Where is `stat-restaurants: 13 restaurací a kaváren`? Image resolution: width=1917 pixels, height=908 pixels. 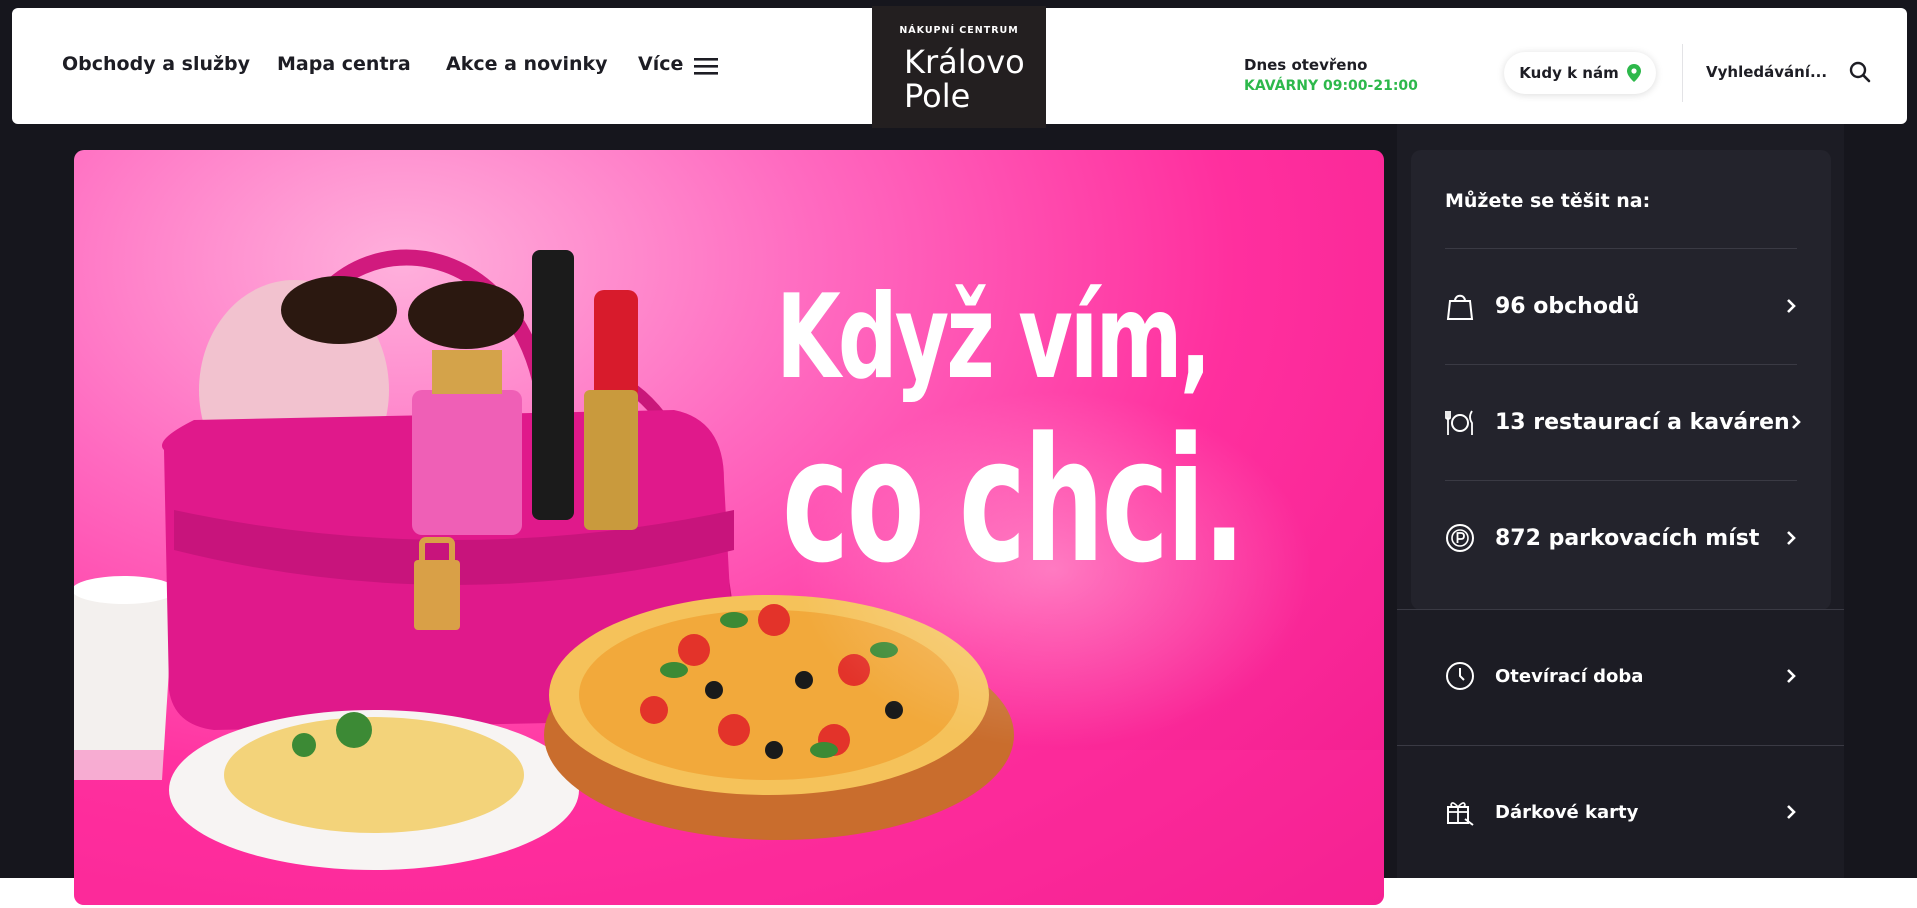 stat-restaurants: 13 restaurací a kaváren is located at coordinates (1623, 422).